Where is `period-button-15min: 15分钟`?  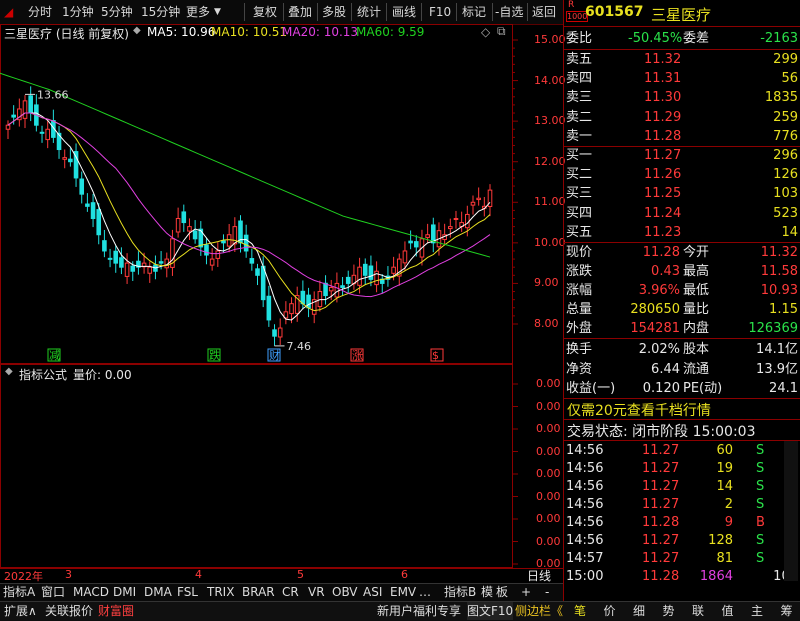
period-button-15min: 15分钟 is located at coordinates (160, 12).